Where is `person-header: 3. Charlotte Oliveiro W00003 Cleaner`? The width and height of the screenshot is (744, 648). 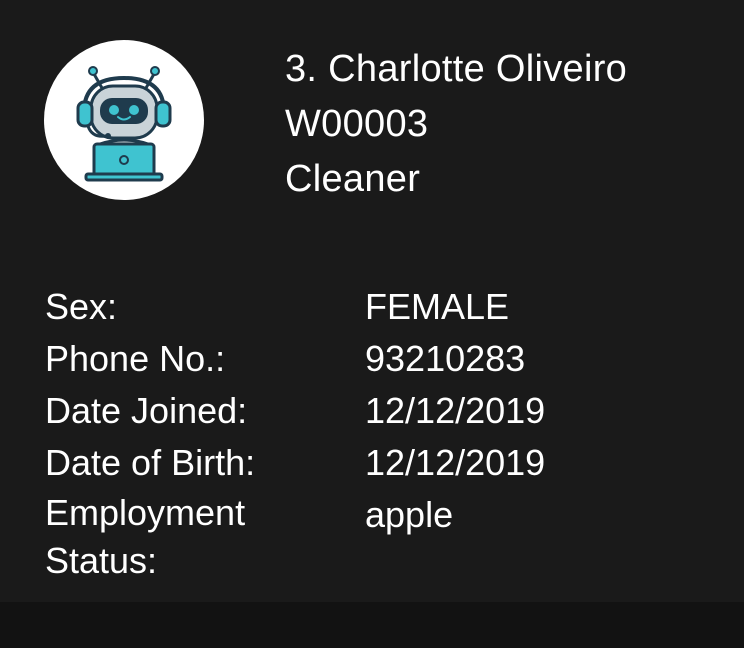
person-header: 3. Charlotte Oliveiro W00003 Cleaner is located at coordinates (456, 124).